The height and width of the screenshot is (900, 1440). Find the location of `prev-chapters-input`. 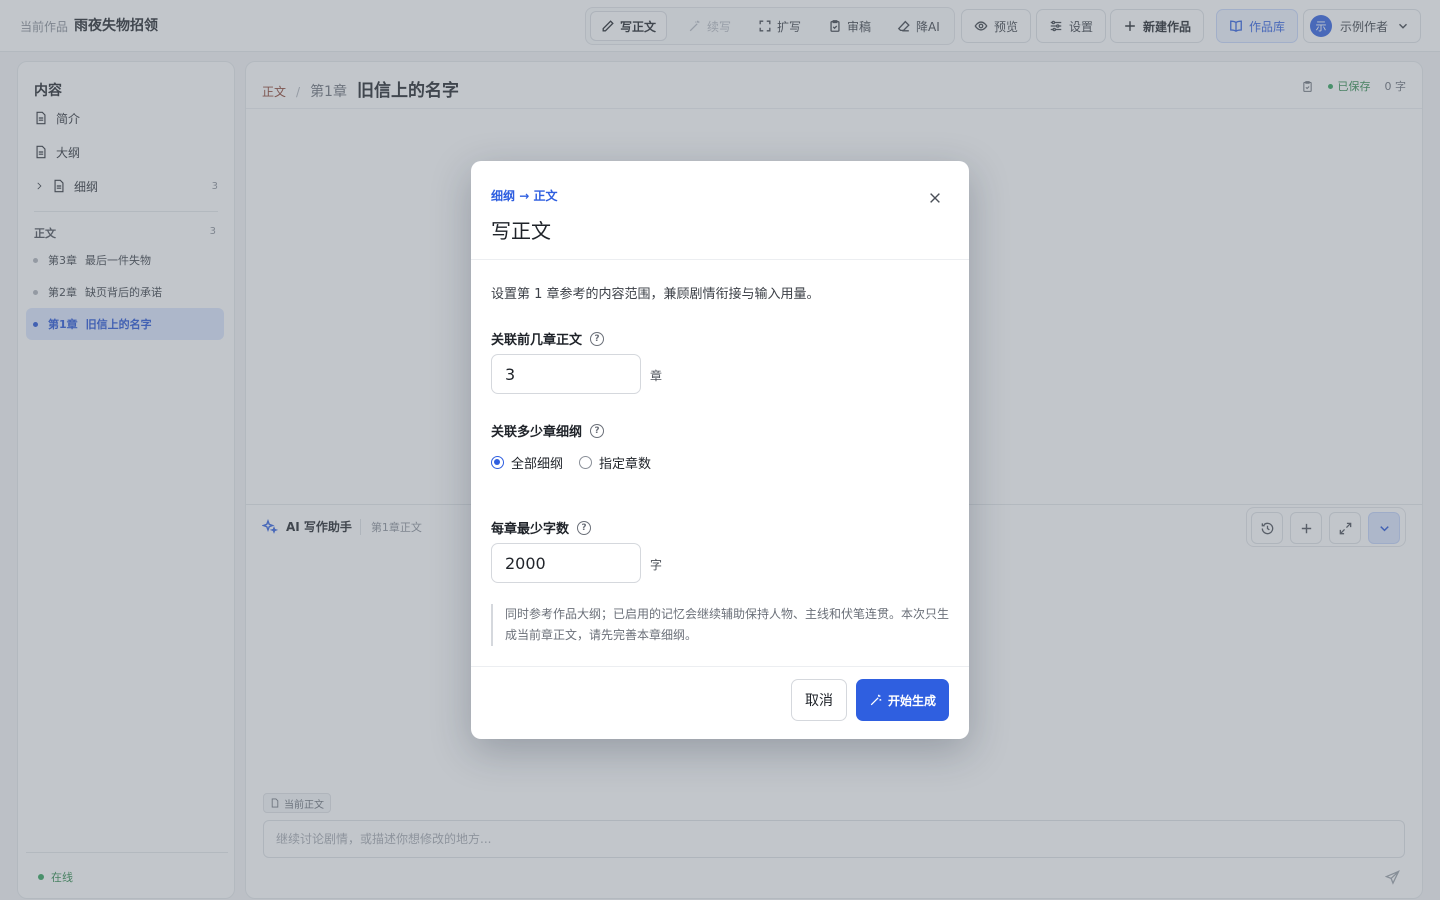

prev-chapters-input is located at coordinates (566, 374).